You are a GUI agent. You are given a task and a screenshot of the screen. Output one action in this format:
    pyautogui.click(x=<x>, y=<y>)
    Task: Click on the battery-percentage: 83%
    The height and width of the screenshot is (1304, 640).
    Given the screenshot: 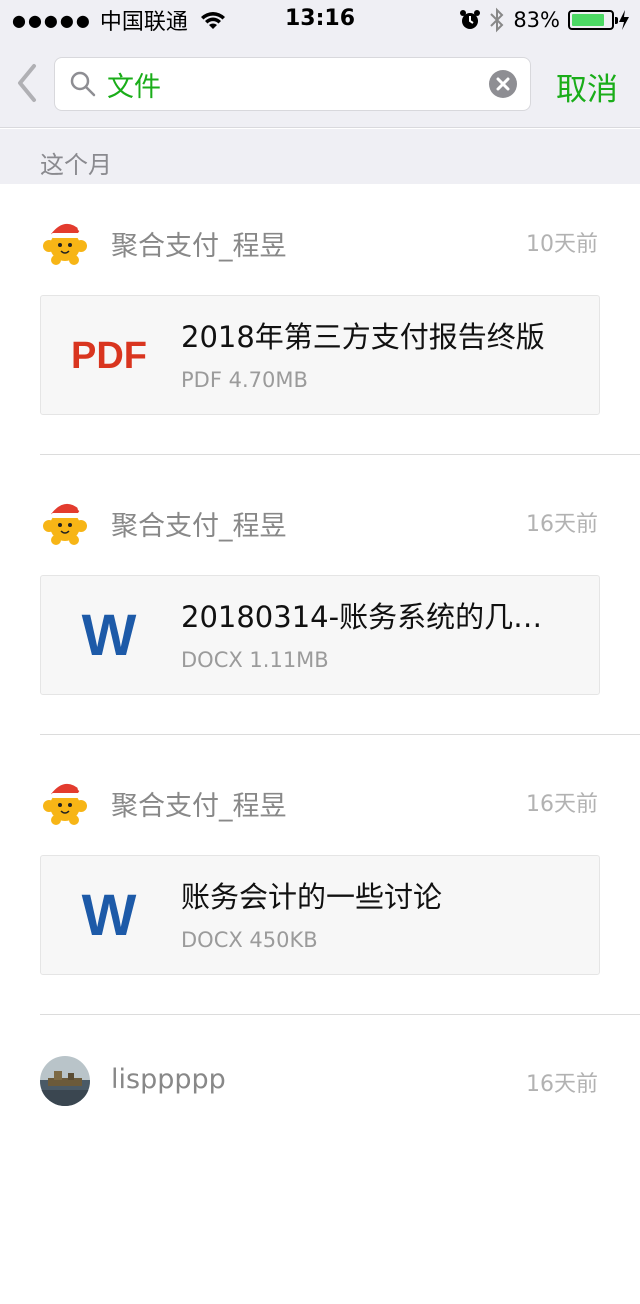 What is the action you would take?
    pyautogui.click(x=536, y=20)
    